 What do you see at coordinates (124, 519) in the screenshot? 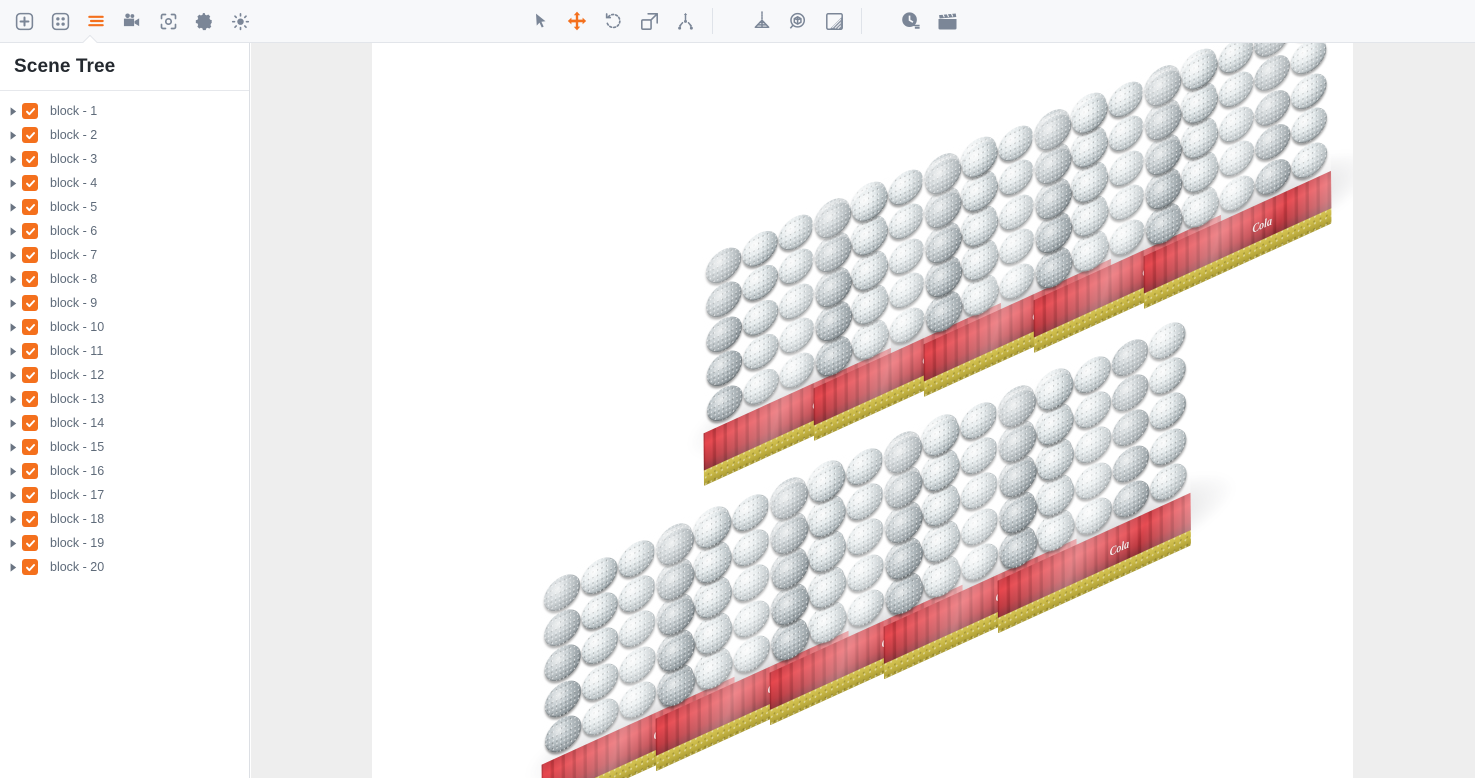
I see `tree-row: block - 18` at bounding box center [124, 519].